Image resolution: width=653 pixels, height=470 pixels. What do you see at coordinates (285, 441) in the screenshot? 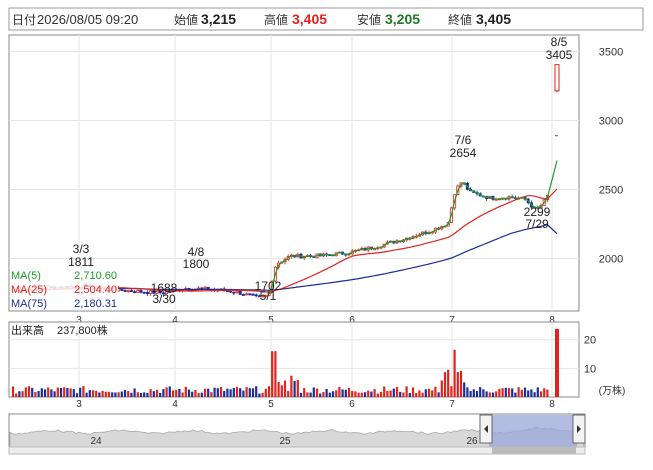
I see `navigator-x-tick-label: 25` at bounding box center [285, 441].